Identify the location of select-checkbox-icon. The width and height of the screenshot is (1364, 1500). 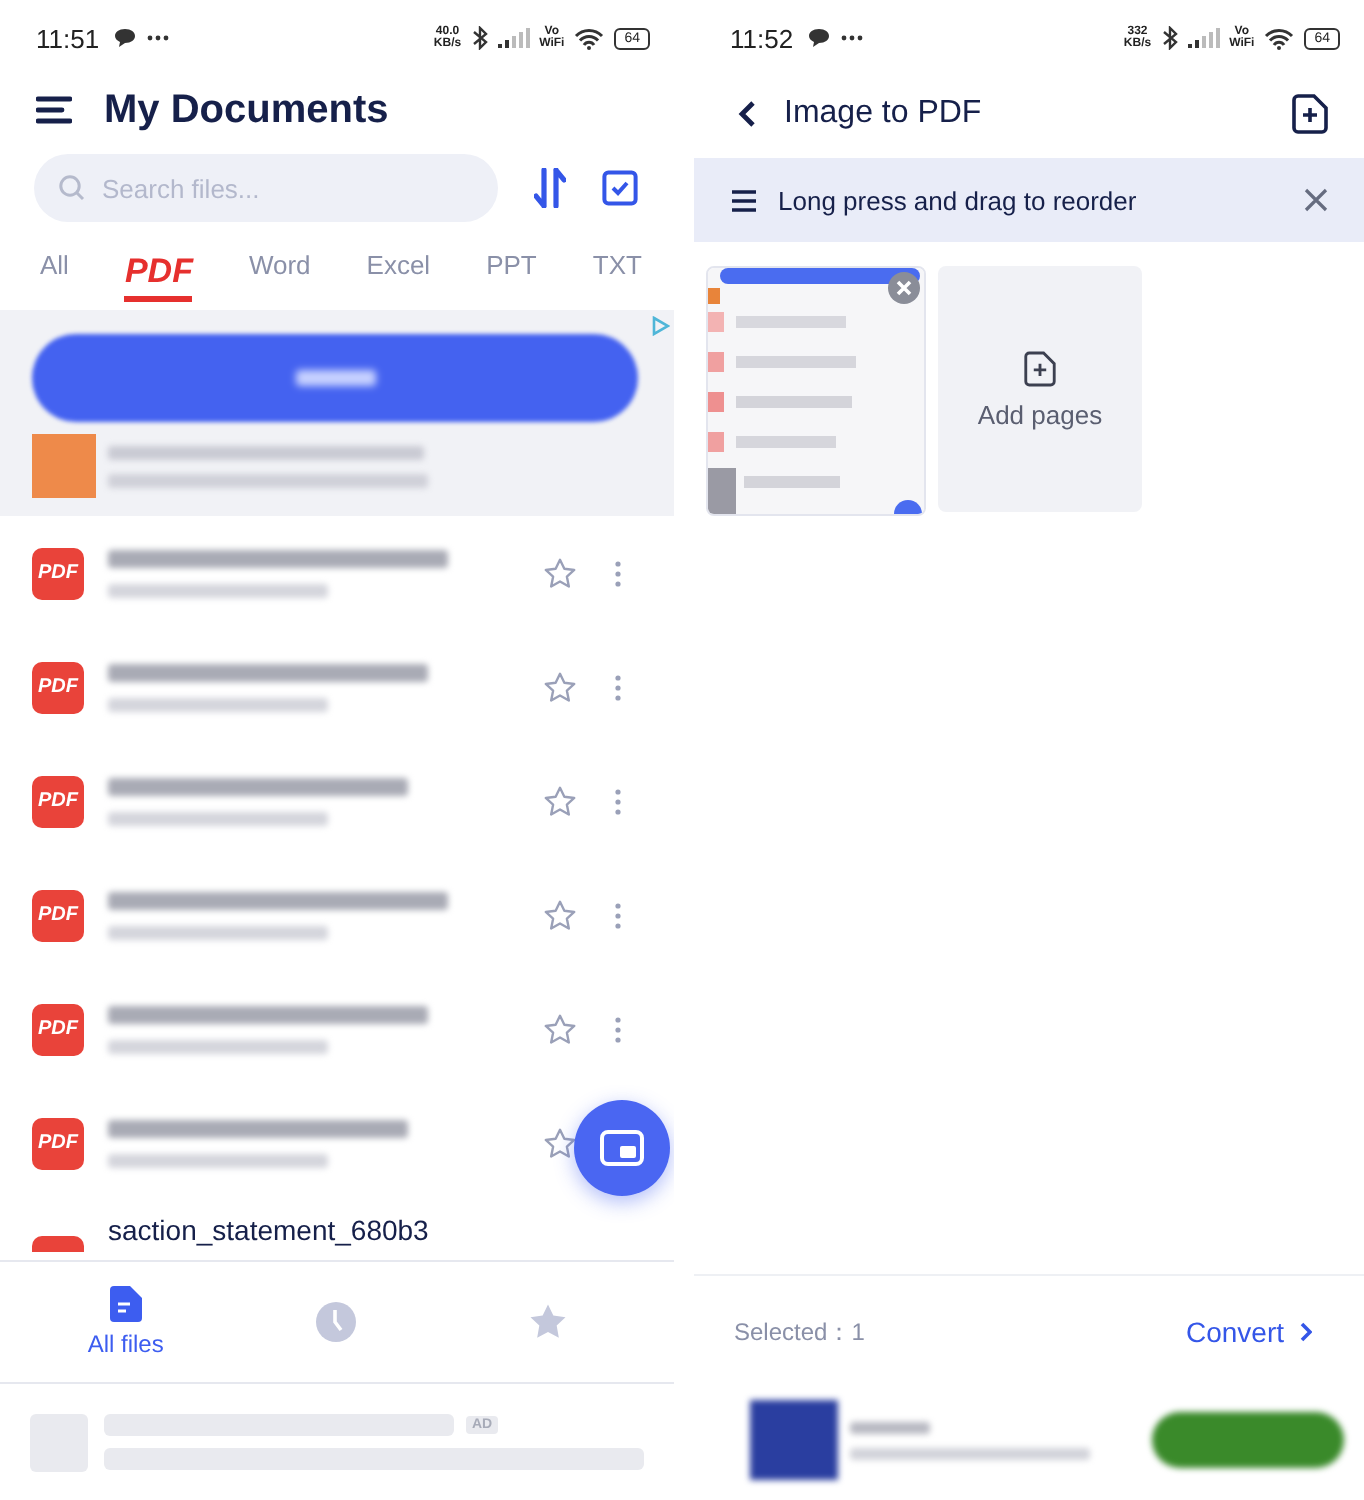
(620, 188).